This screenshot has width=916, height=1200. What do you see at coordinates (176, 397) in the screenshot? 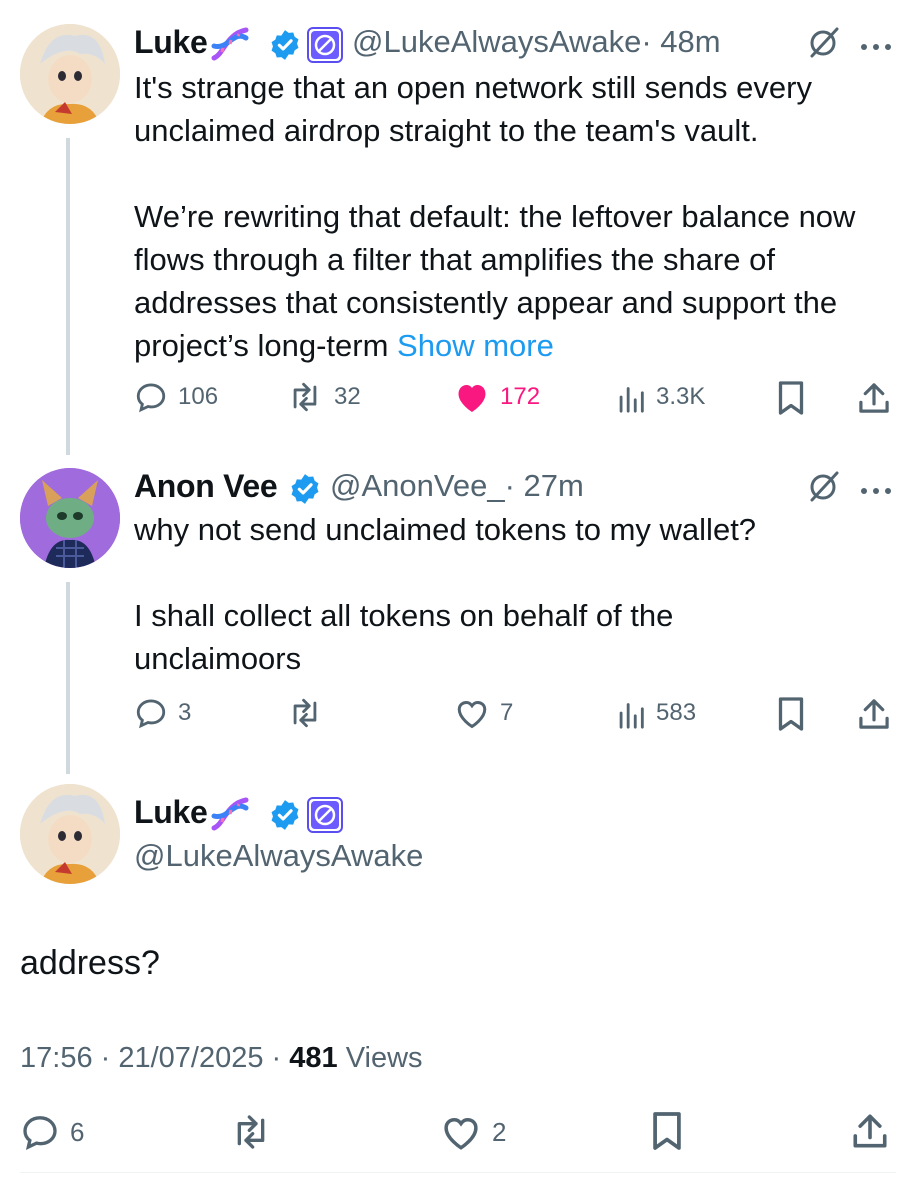
I see `reply-button: 106` at bounding box center [176, 397].